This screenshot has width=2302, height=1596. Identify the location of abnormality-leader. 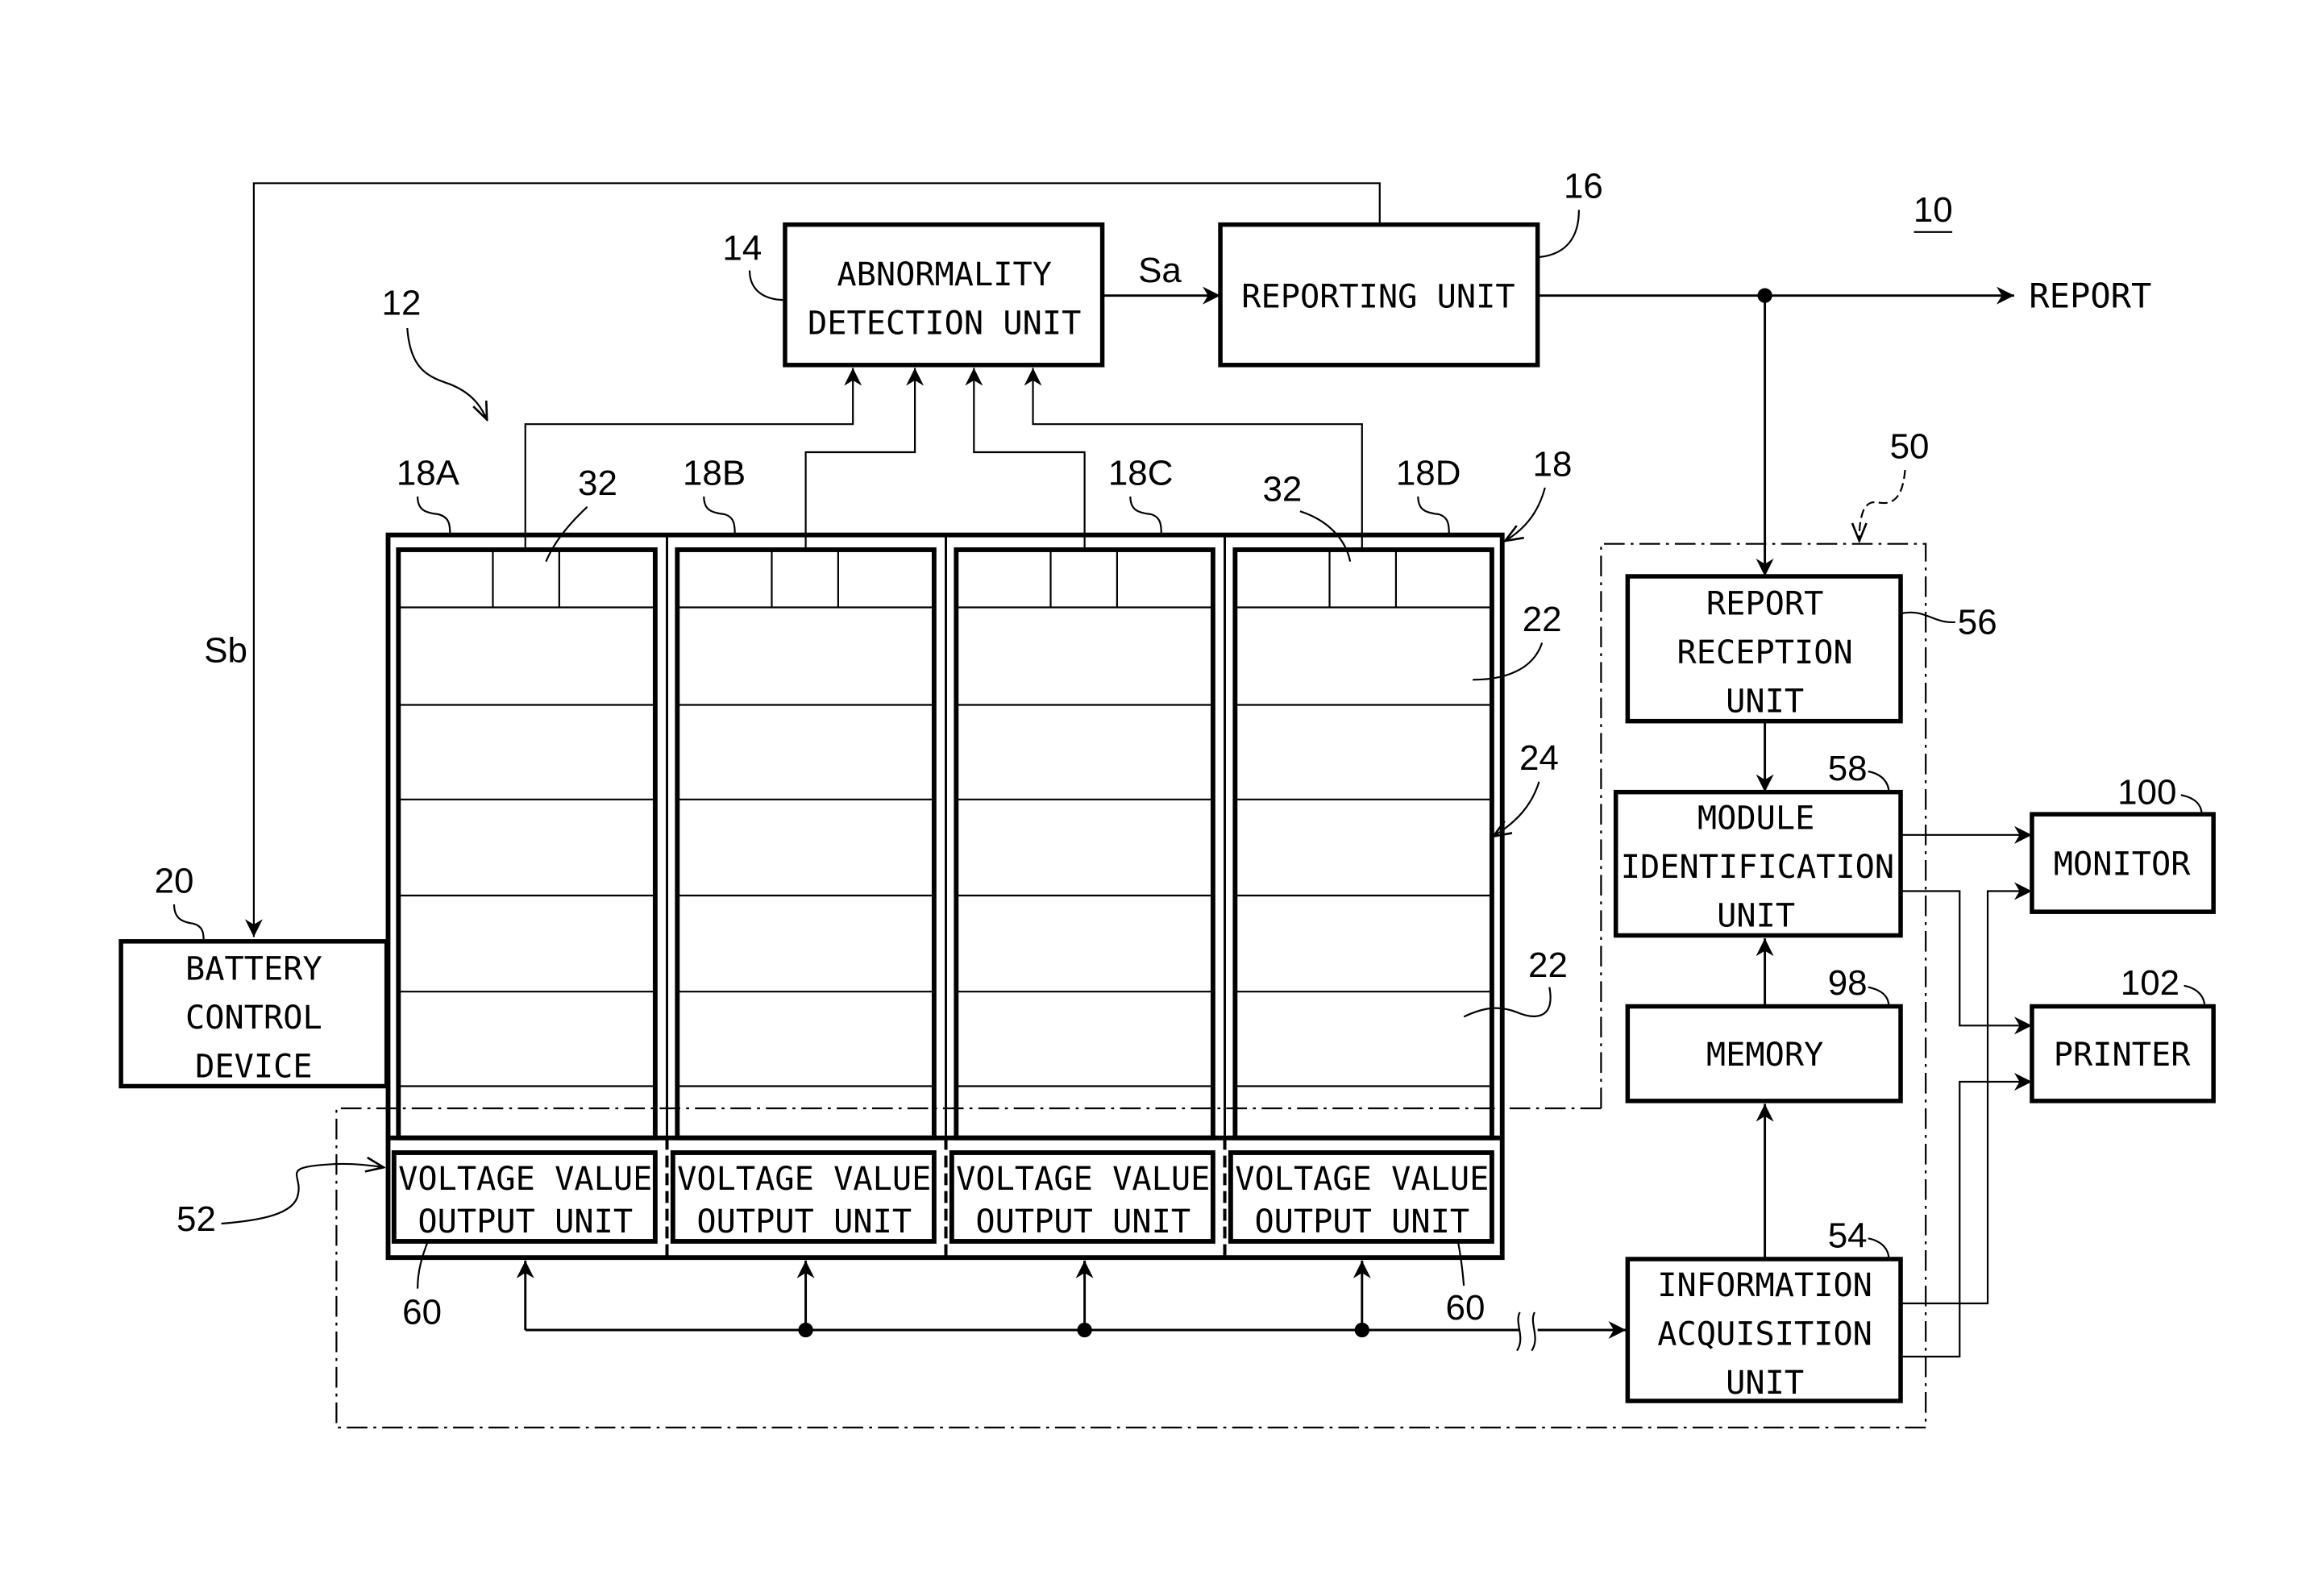
(767, 285).